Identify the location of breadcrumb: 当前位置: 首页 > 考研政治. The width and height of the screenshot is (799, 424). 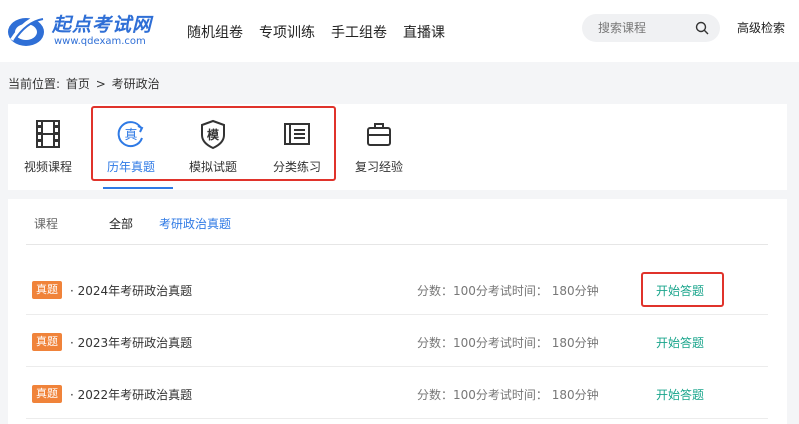
(85, 83).